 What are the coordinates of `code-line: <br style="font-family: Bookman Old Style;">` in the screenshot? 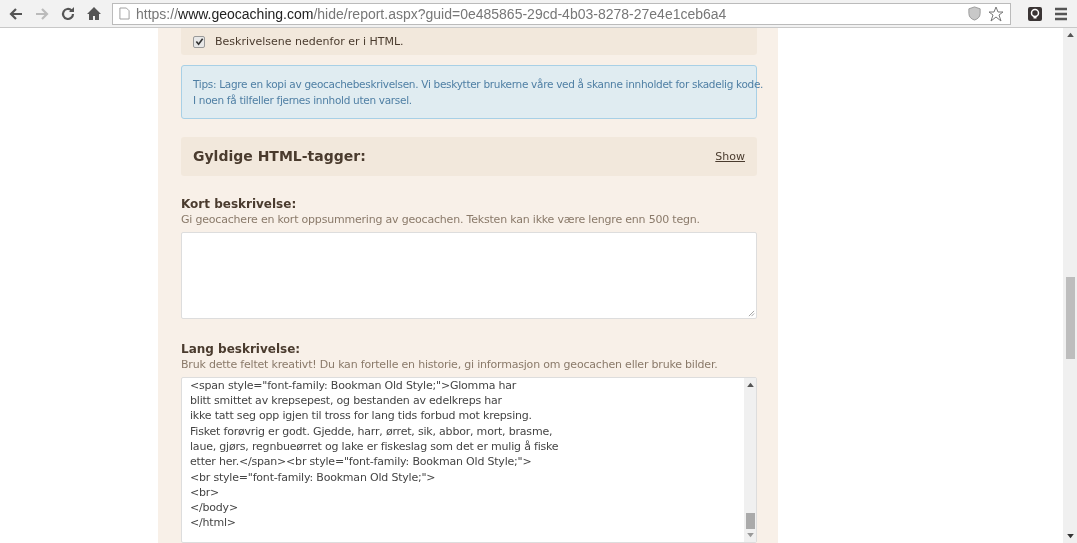 It's located at (313, 477).